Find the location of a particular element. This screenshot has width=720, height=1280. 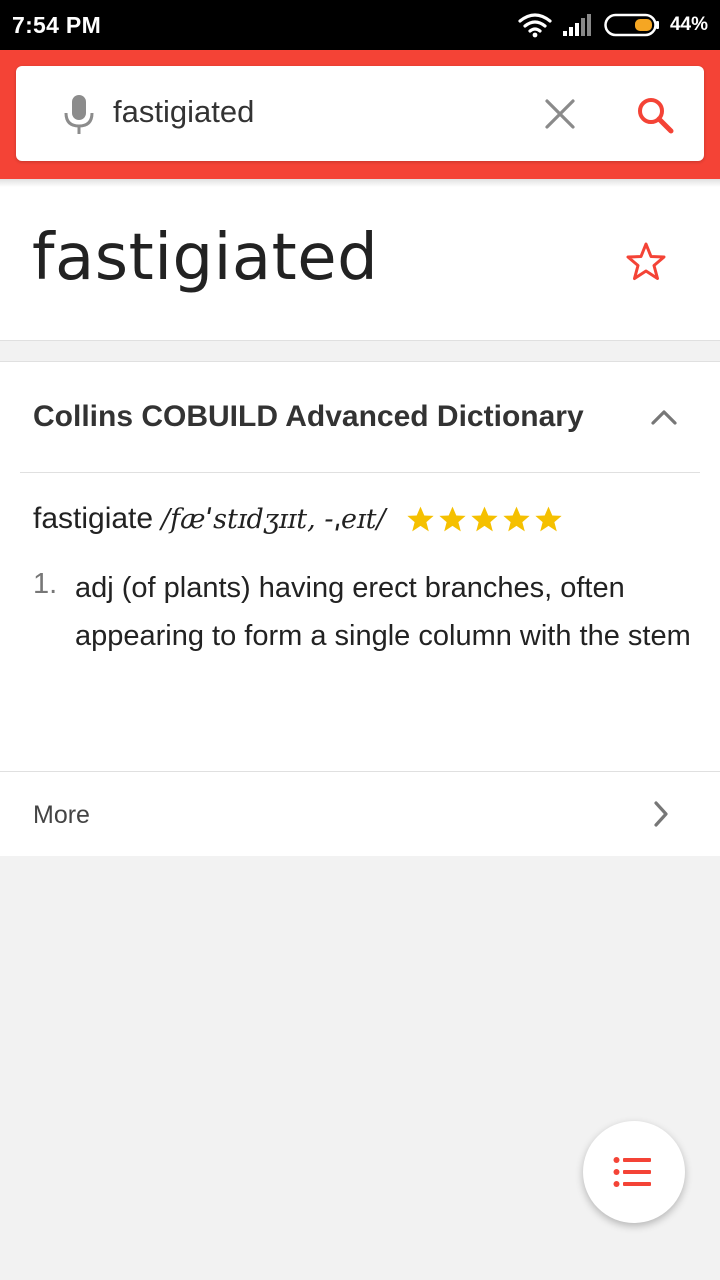

app-bar: fastigiated is located at coordinates (360, 114).